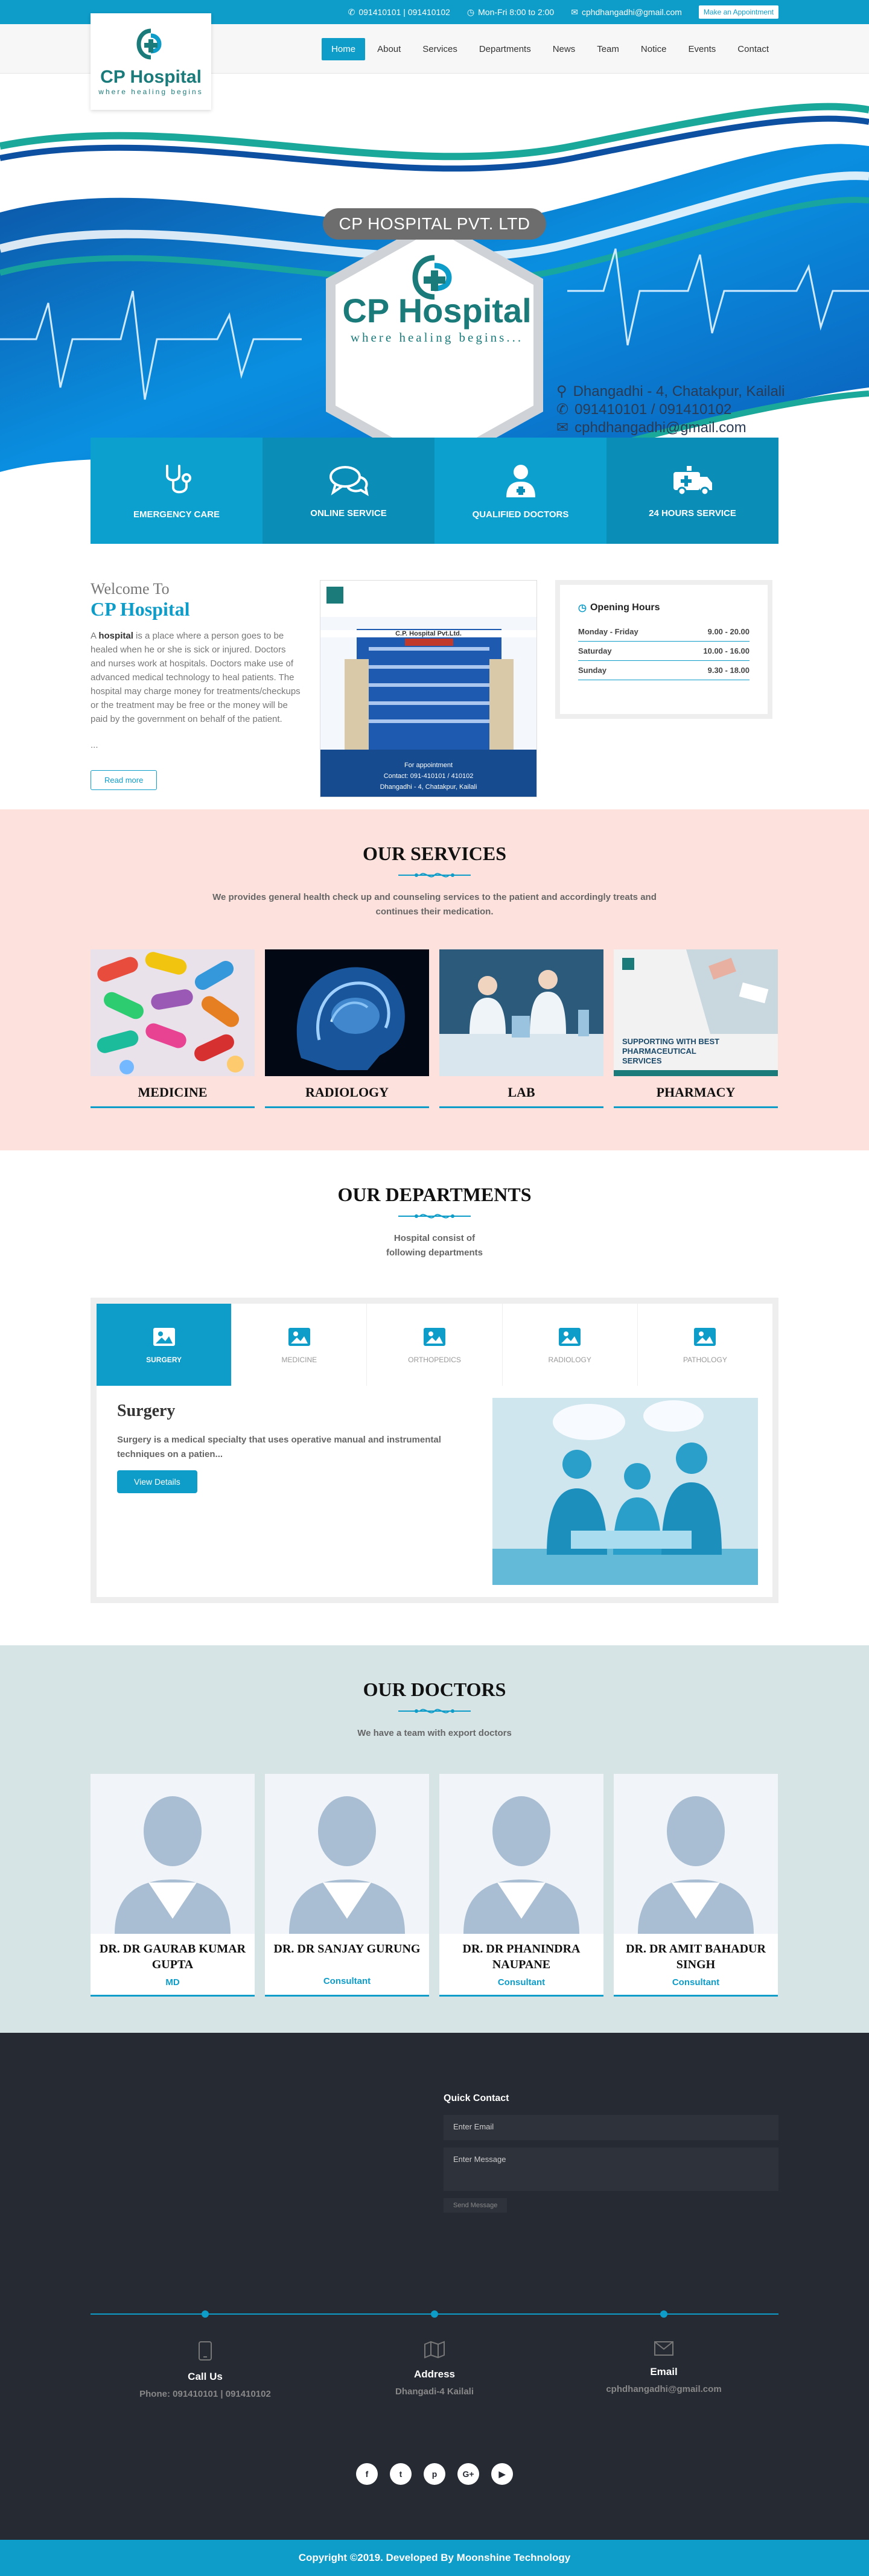  What do you see at coordinates (692, 513) in the screenshot?
I see `feature-label: 24 HOURS SERVICE` at bounding box center [692, 513].